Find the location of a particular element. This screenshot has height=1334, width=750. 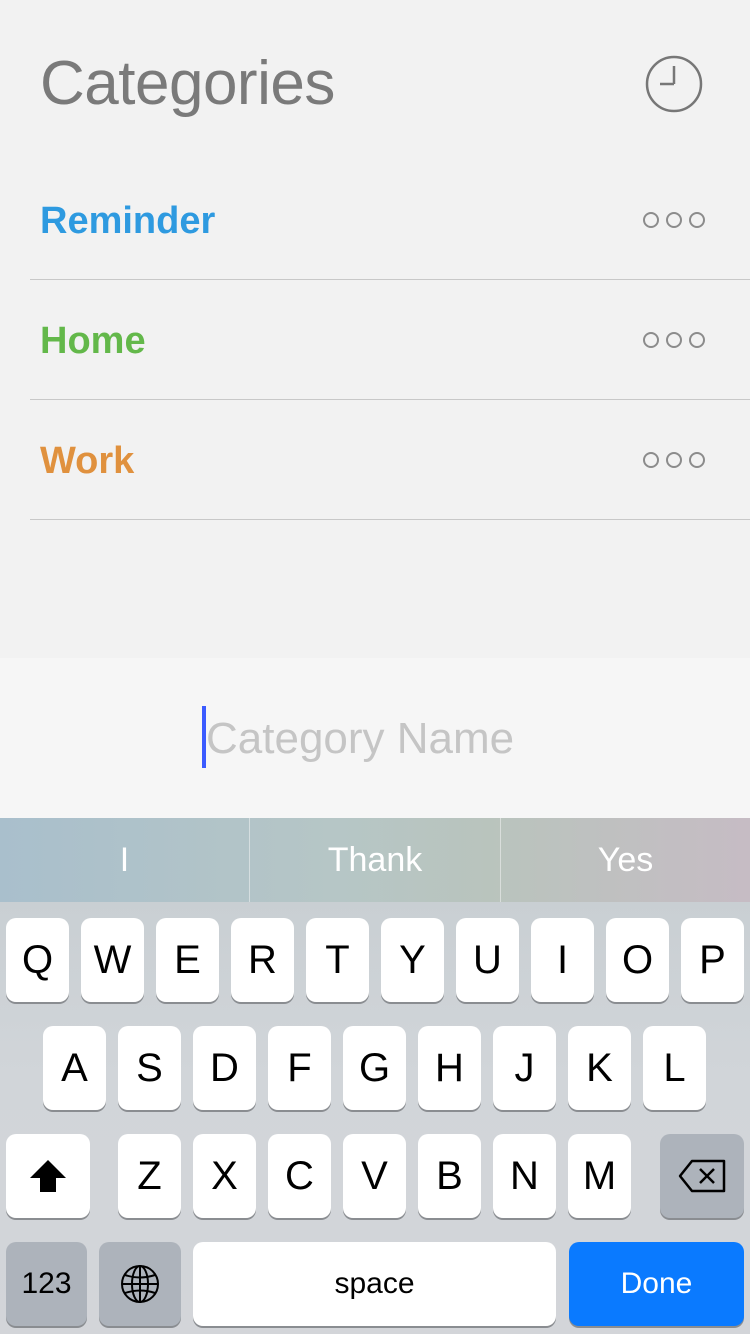

predictive-bar: I Thank Yes is located at coordinates (375, 860).